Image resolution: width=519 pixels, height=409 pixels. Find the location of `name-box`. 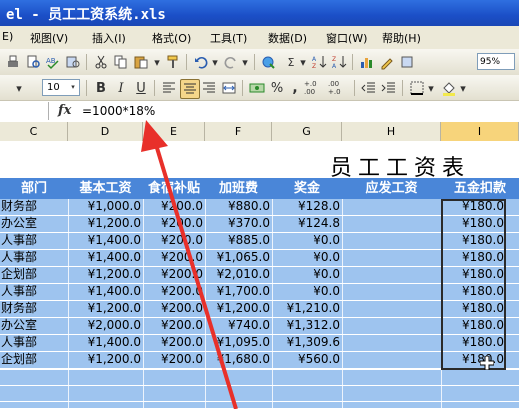

name-box is located at coordinates (24, 111).